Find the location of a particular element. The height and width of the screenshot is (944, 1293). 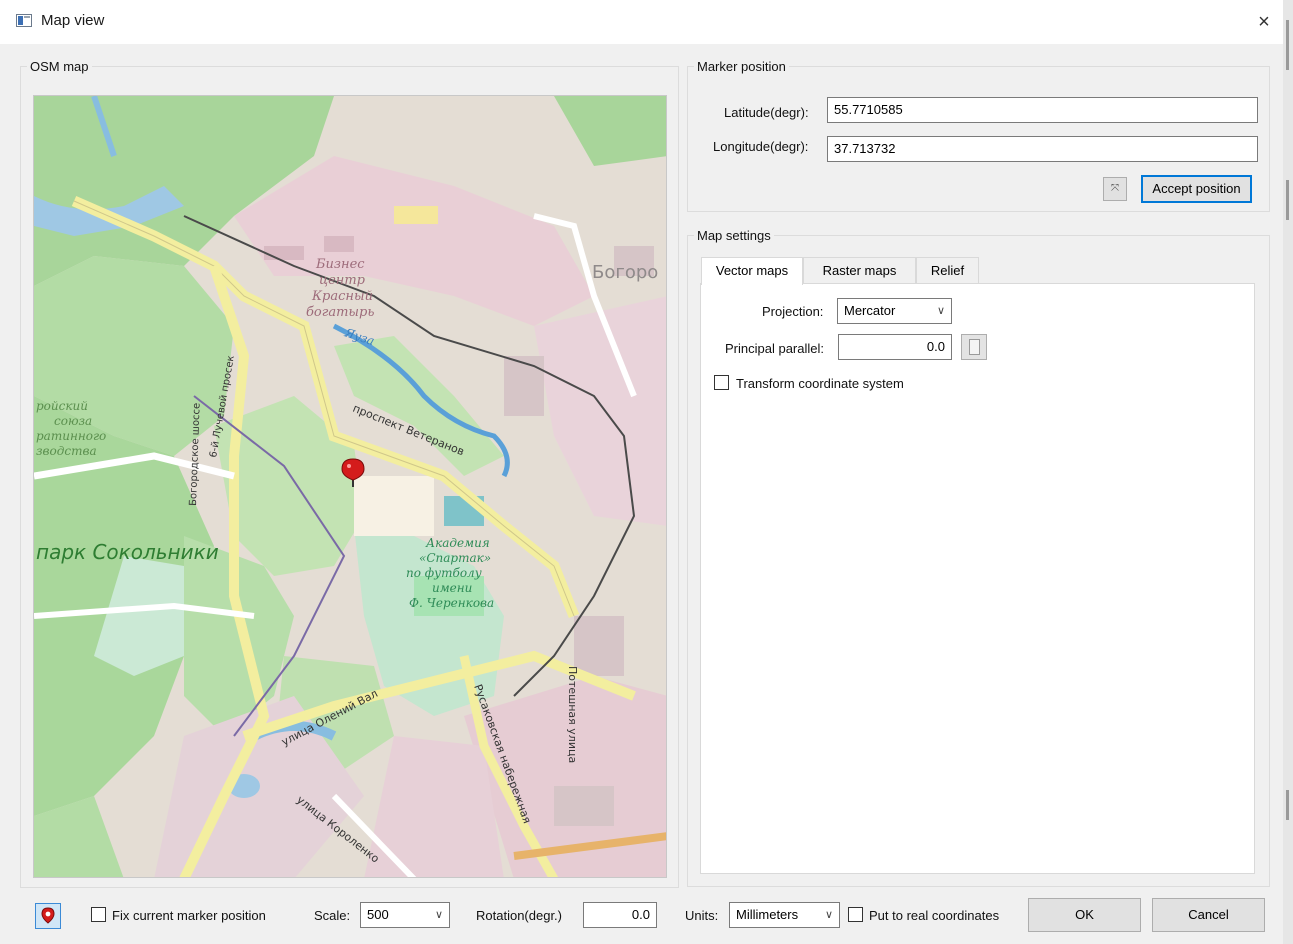

real-coordinates-checkbox is located at coordinates (855, 914).